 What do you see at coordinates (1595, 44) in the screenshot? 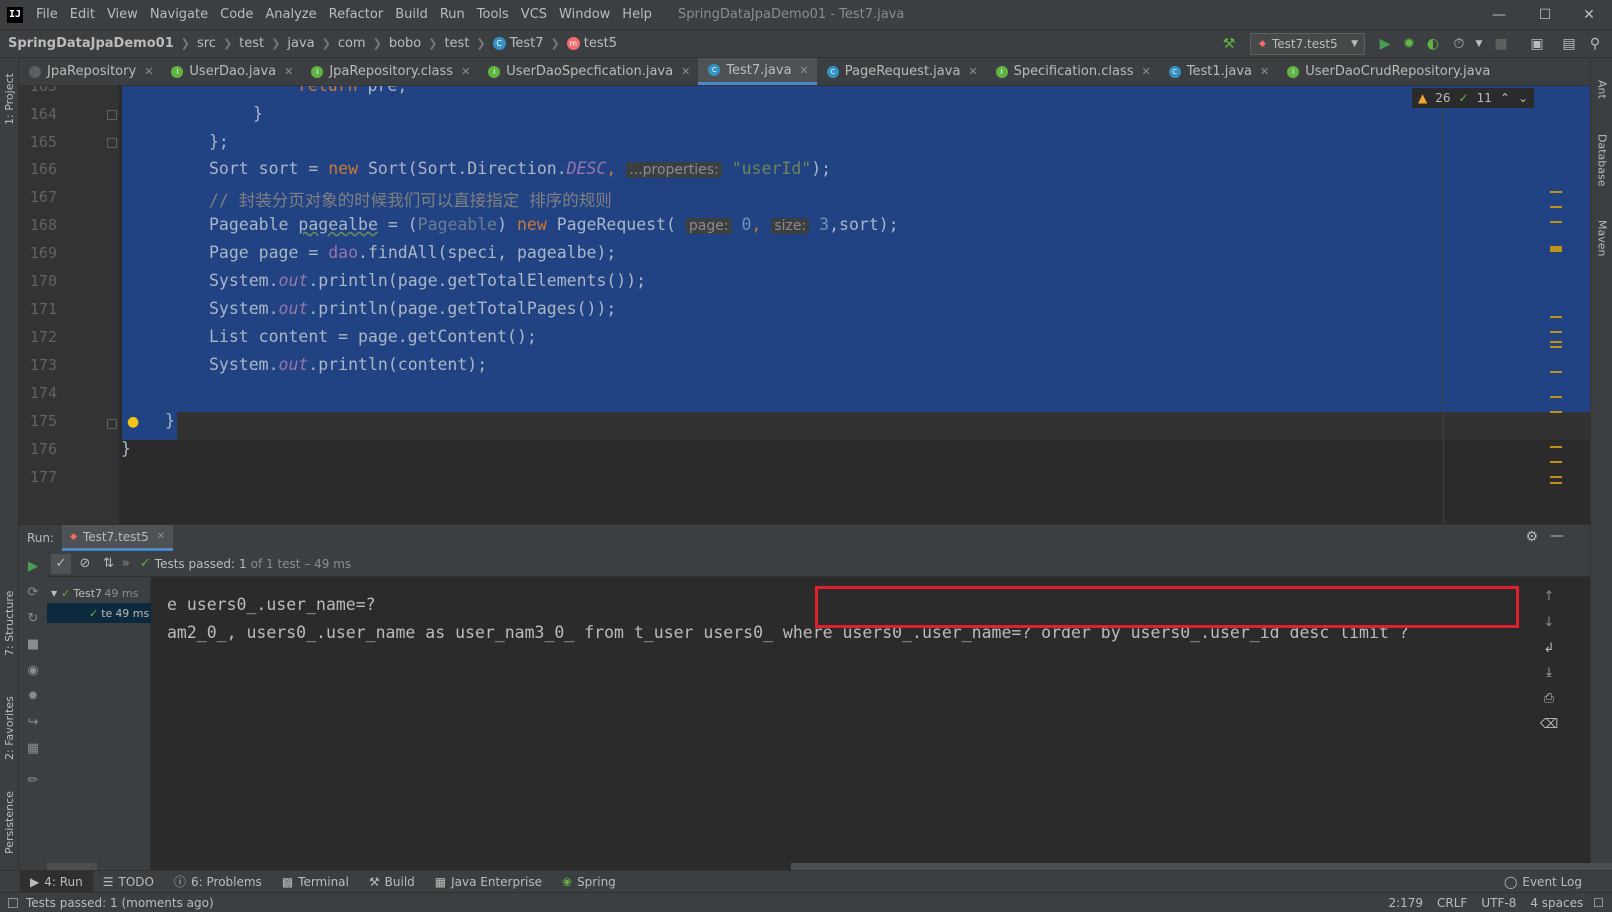
I see `search-icon: ⚲` at bounding box center [1595, 44].